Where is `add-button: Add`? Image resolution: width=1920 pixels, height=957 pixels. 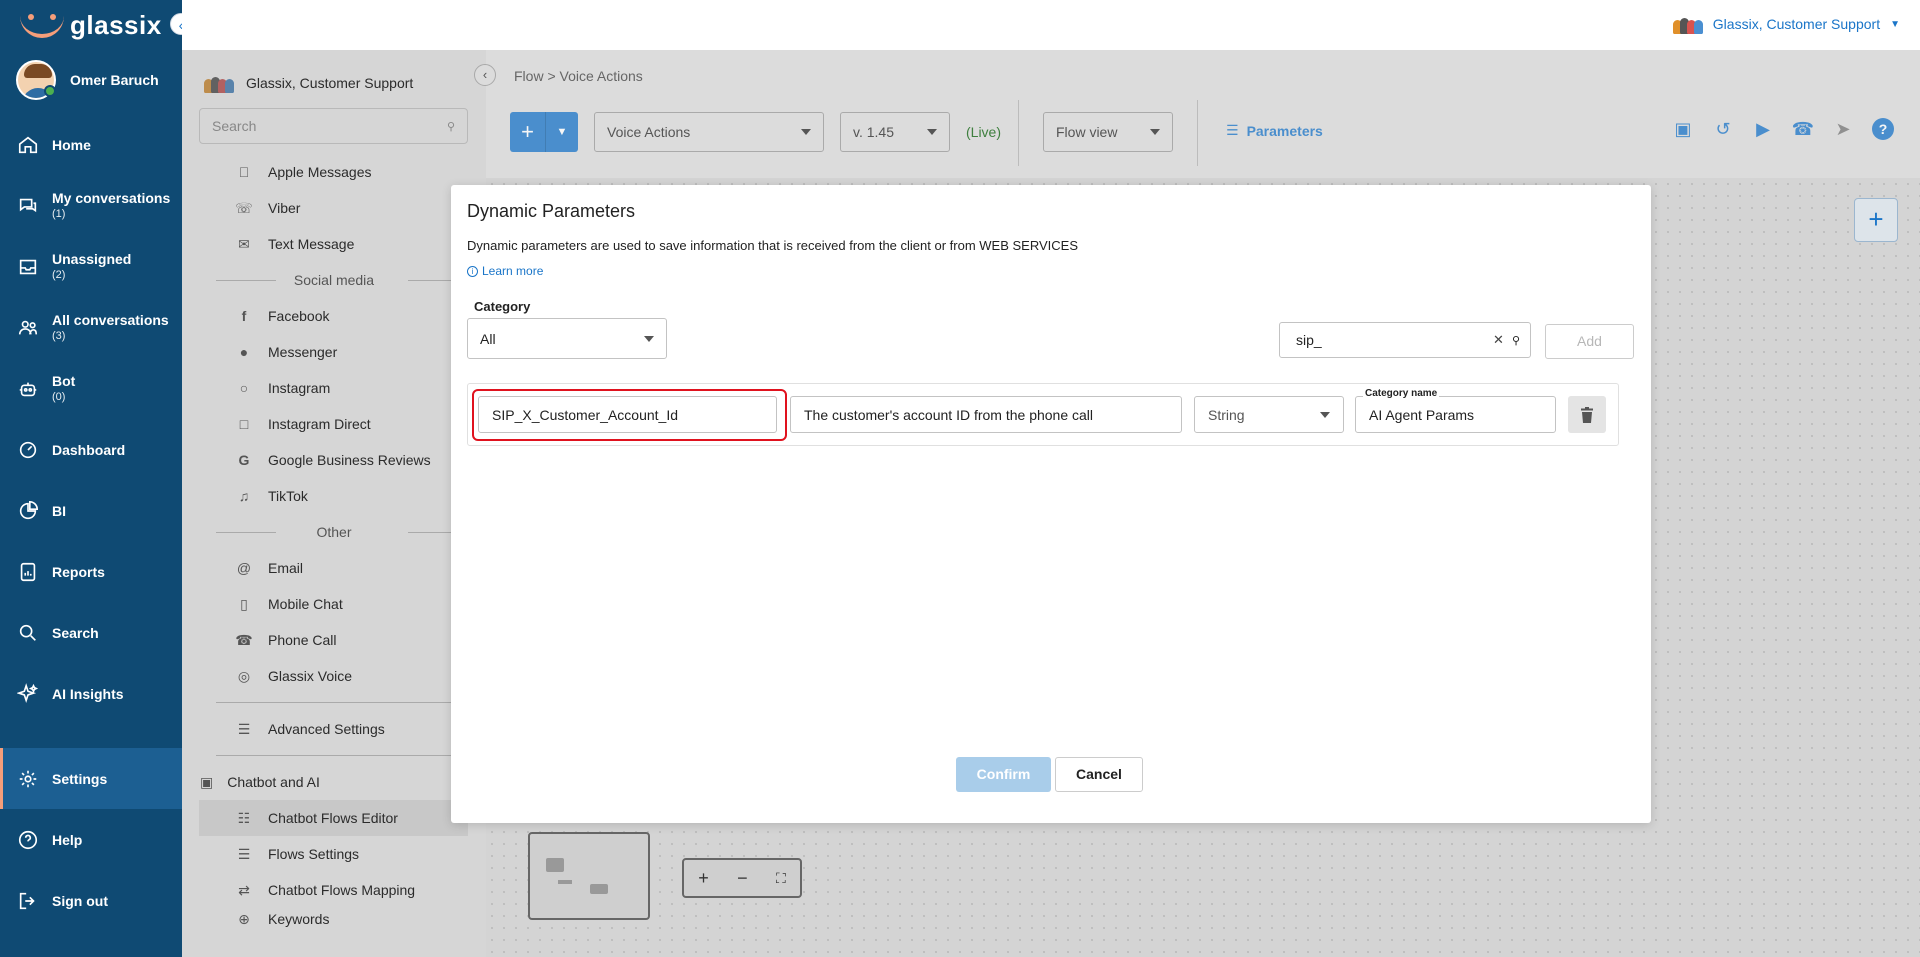
add-button: Add is located at coordinates (1589, 341).